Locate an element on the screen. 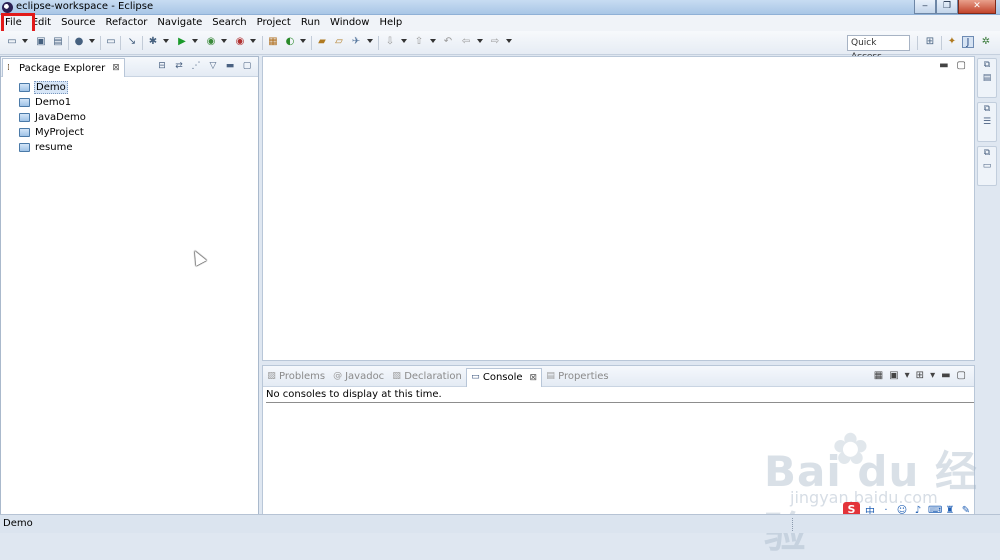 The image size is (1000, 560). menu-source: Source is located at coordinates (78, 23).